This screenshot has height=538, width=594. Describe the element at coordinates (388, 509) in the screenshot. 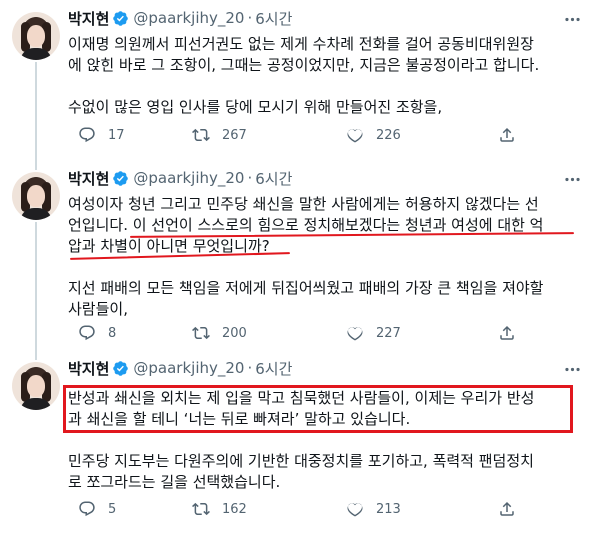

I see `like-count: 213` at that location.